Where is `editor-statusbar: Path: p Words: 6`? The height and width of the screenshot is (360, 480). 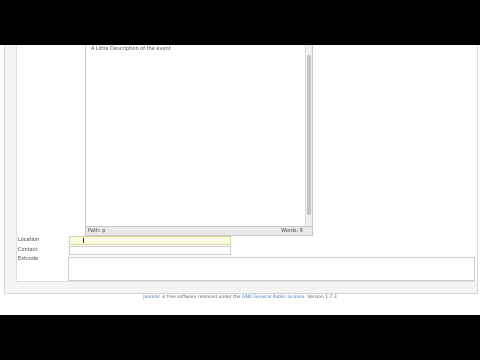 editor-statusbar: Path: p Words: 6 is located at coordinates (199, 231).